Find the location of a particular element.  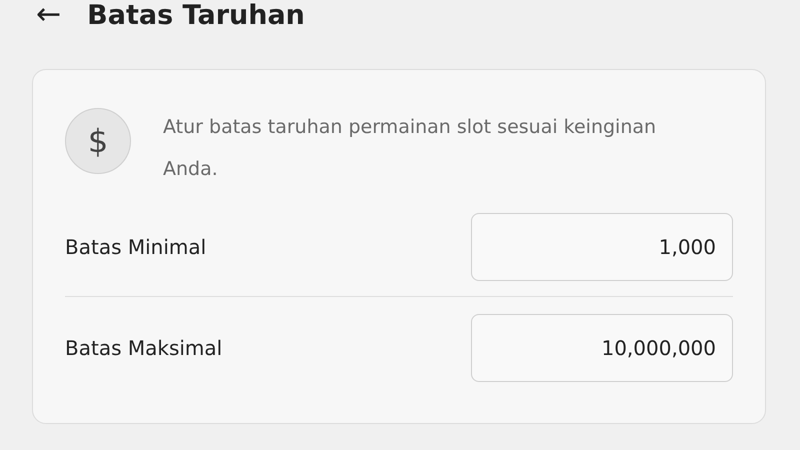

description-text: Atur batas taruhan permainan slot sesuai keinginan Anda. is located at coordinates (410, 148).